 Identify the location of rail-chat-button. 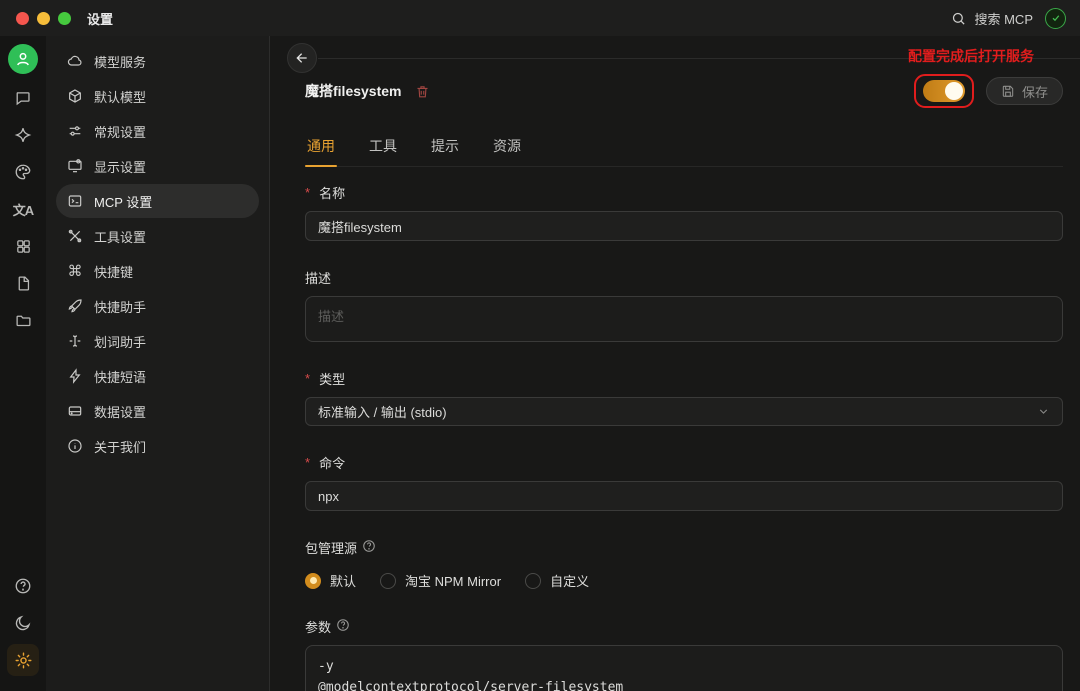
(23, 98).